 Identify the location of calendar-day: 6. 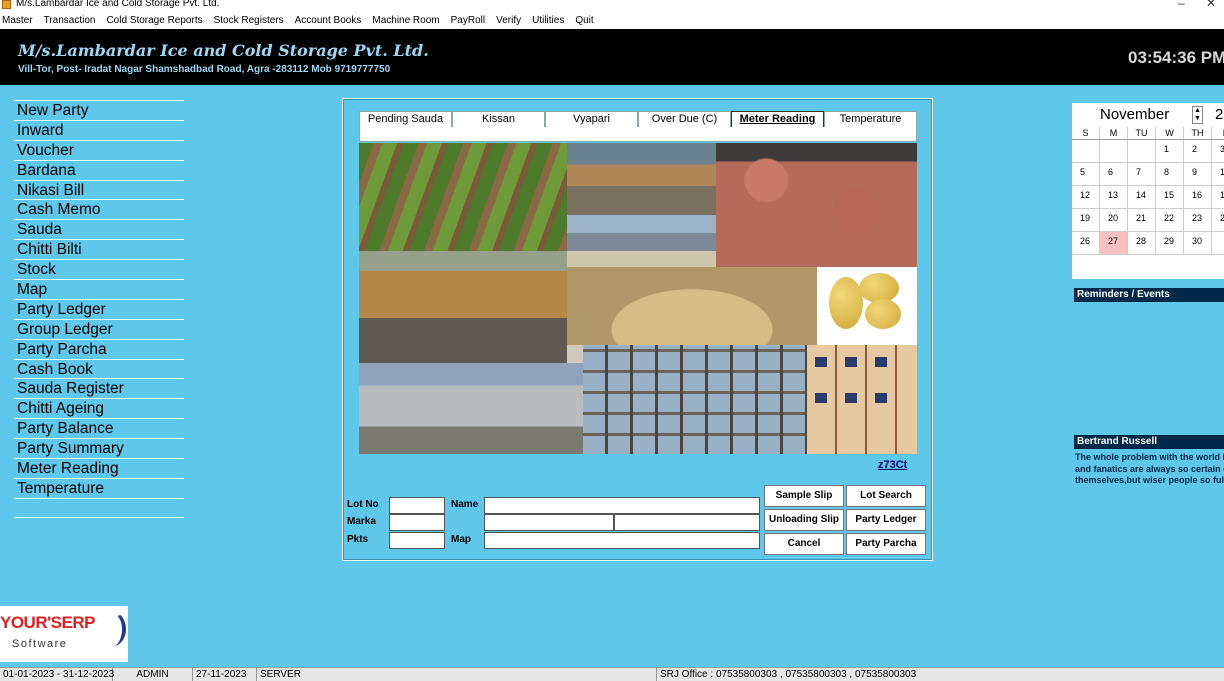
(1114, 174).